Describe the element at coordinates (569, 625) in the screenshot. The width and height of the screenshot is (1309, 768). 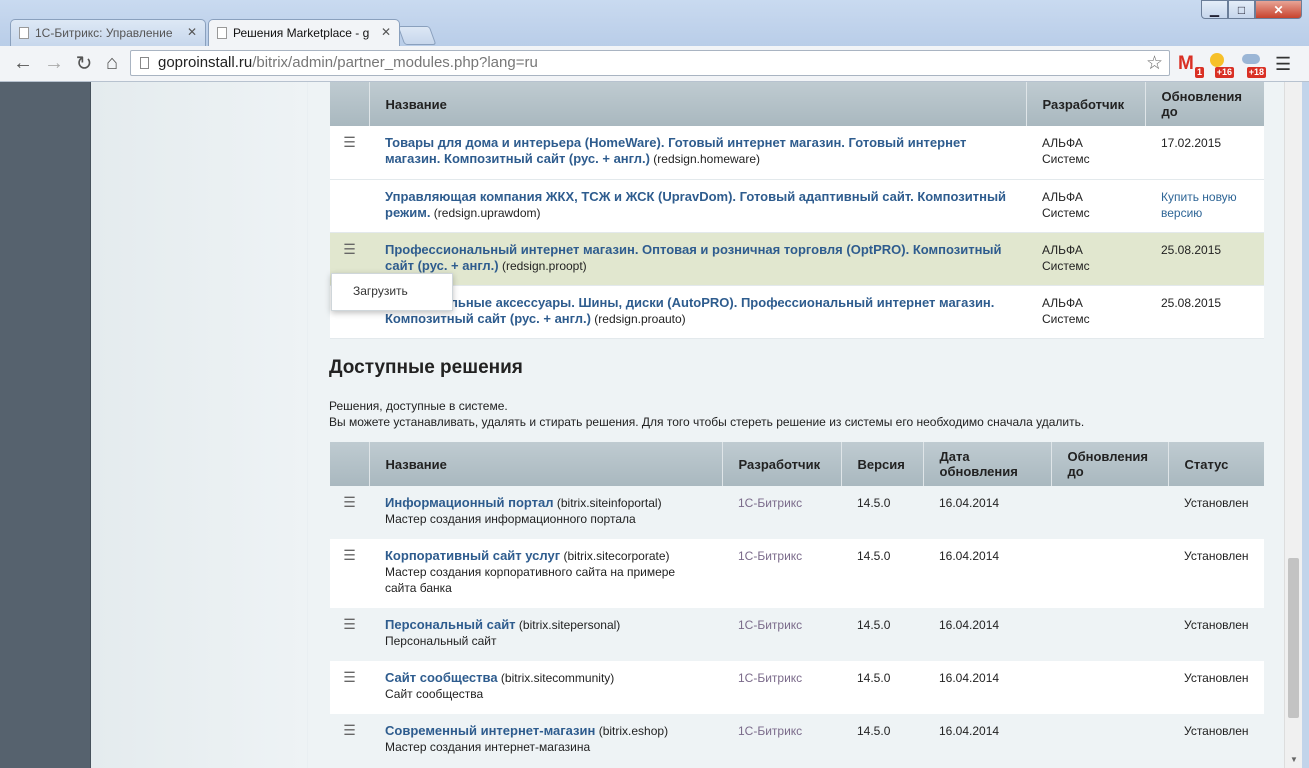
I see `solution-code: (bitrix.sitepersonal)` at that location.